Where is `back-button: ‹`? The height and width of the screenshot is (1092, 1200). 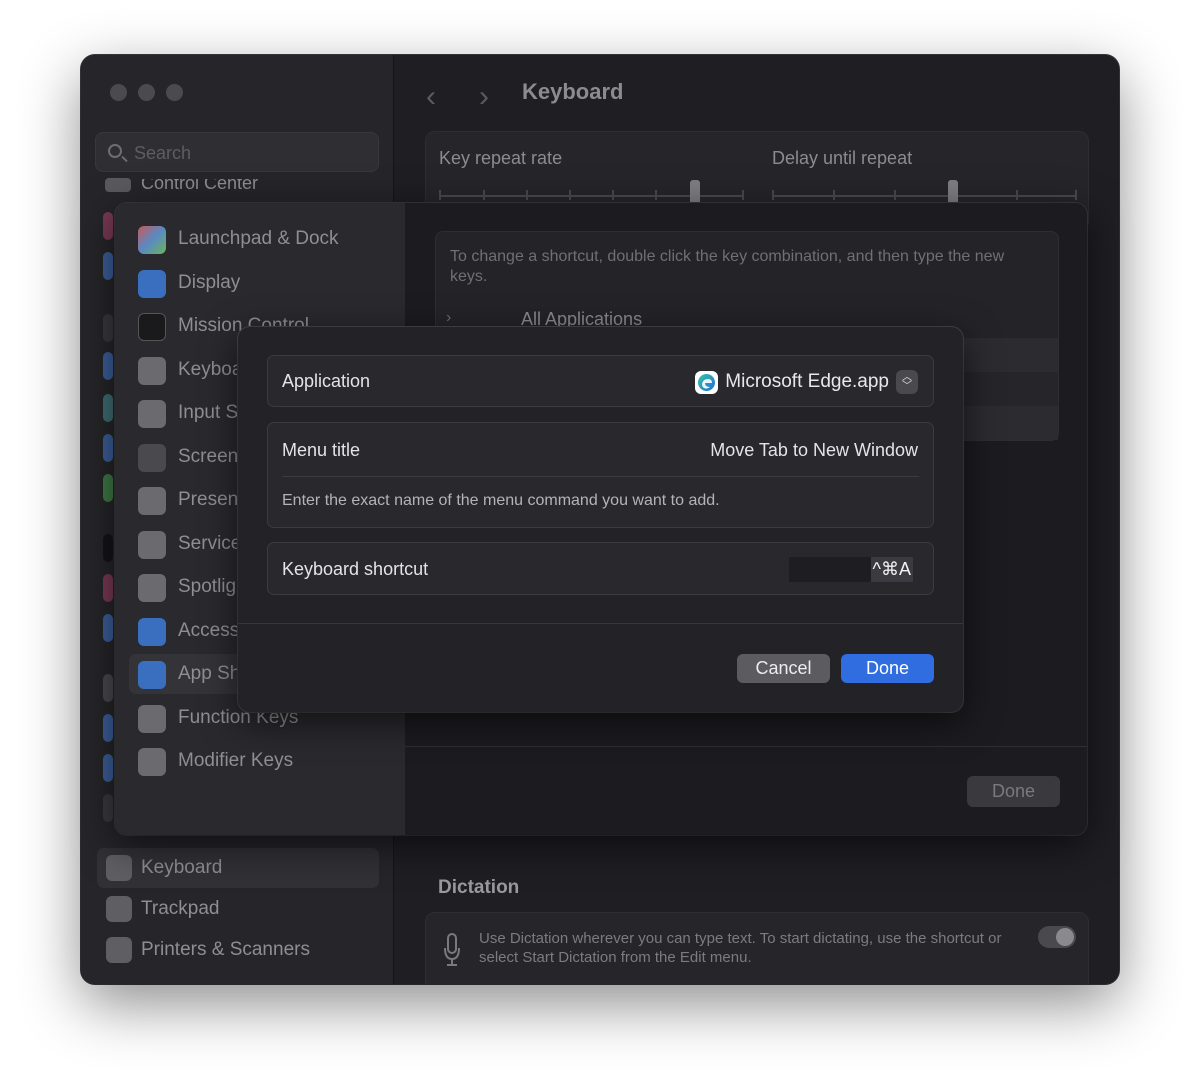
back-button: ‹ is located at coordinates (431, 97).